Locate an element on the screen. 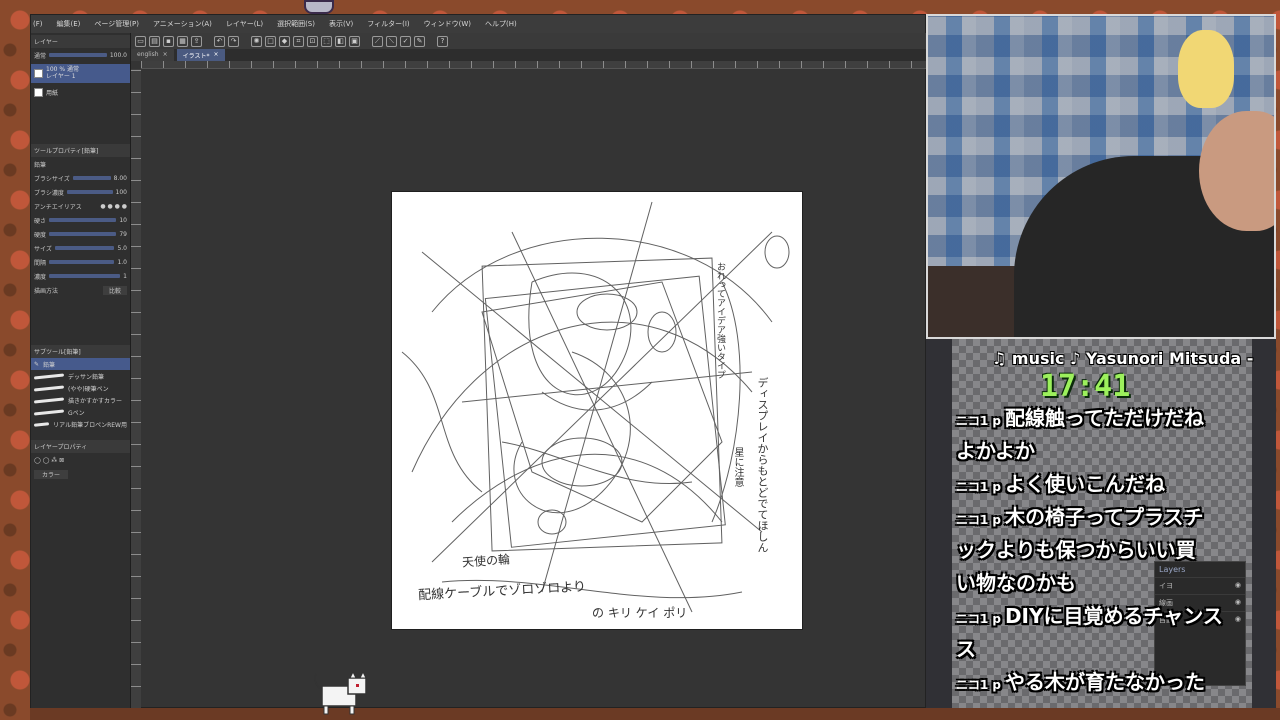  tab-illust-label: イラスト* is located at coordinates (196, 56).